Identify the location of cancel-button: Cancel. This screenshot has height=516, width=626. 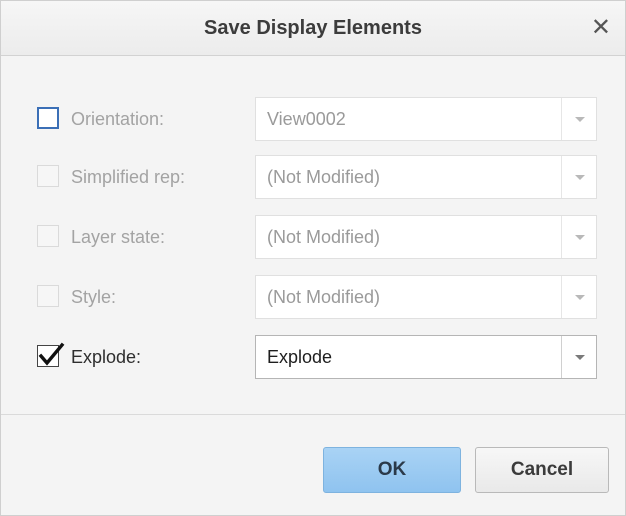
(542, 470).